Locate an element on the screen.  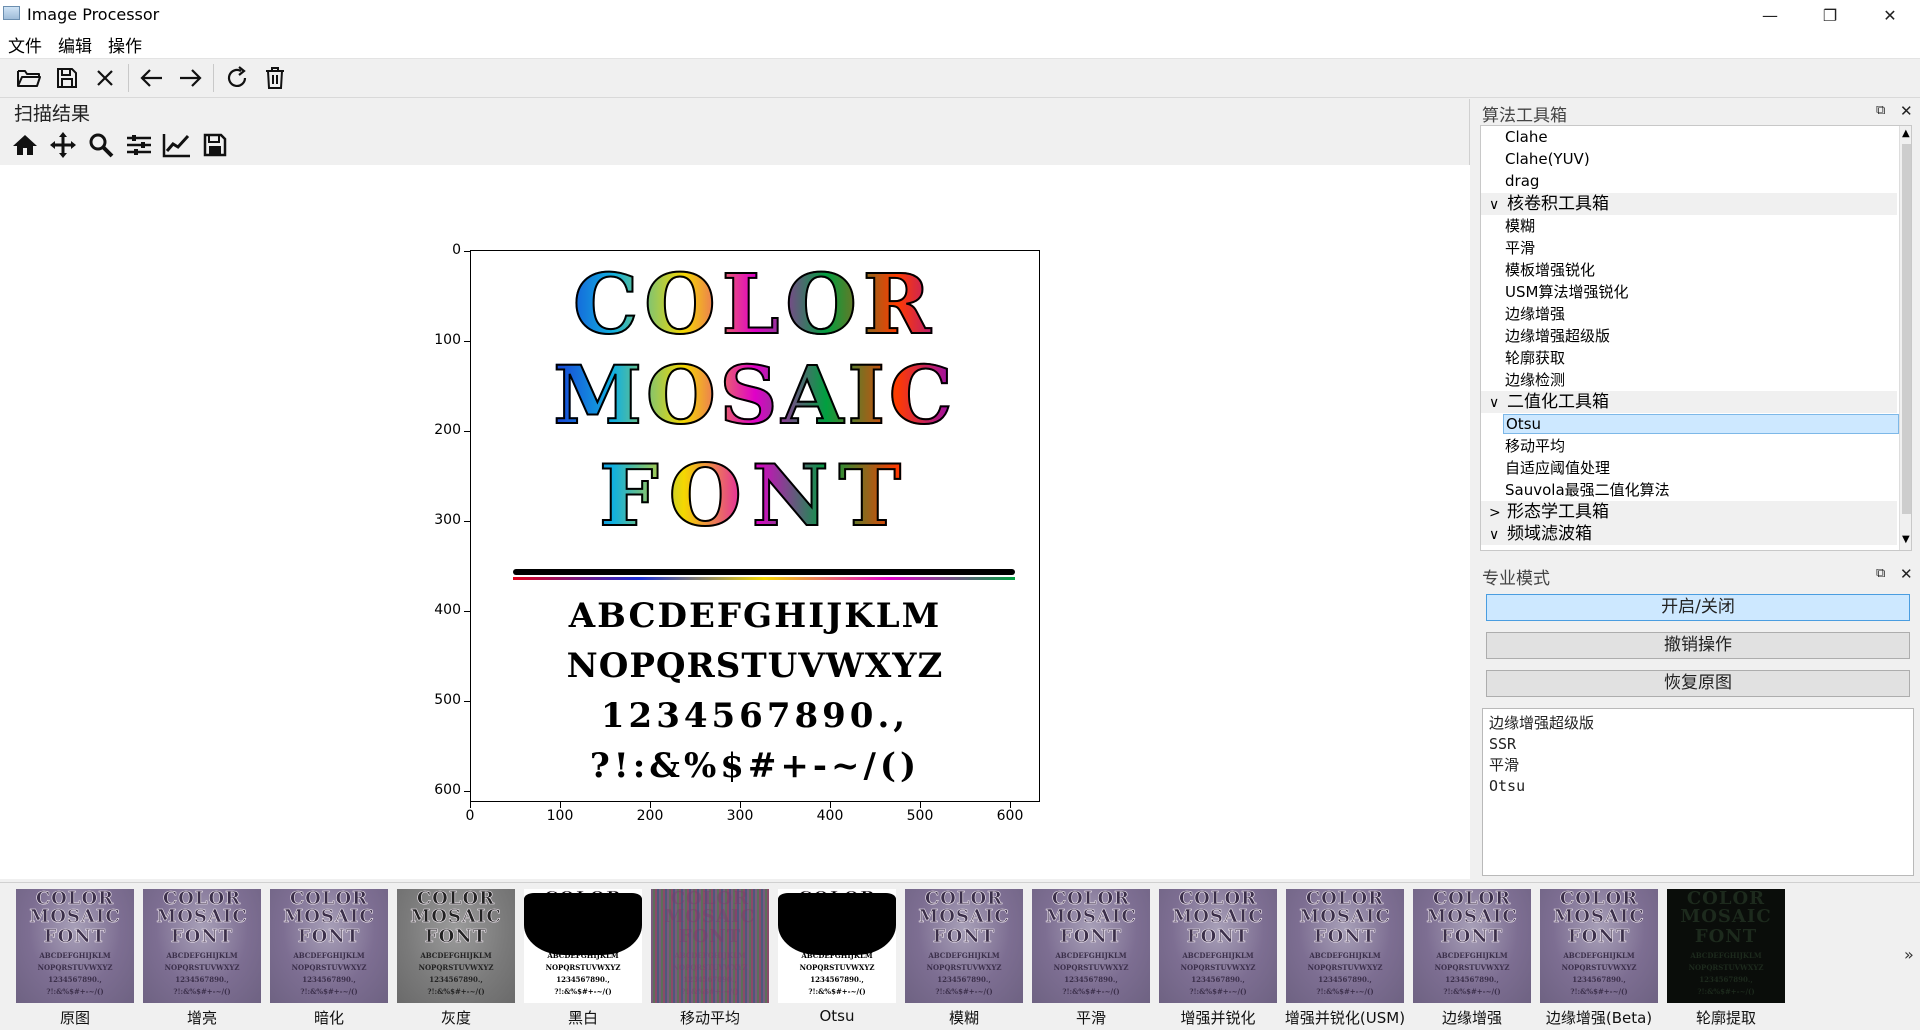
minimize-button: — is located at coordinates (1770, 15).